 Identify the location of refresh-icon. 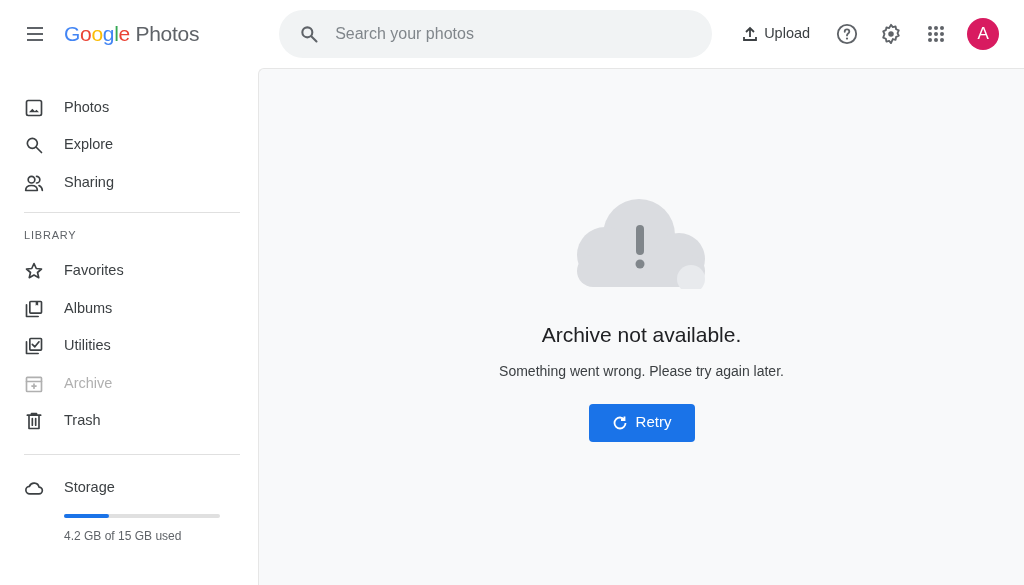
(619, 422).